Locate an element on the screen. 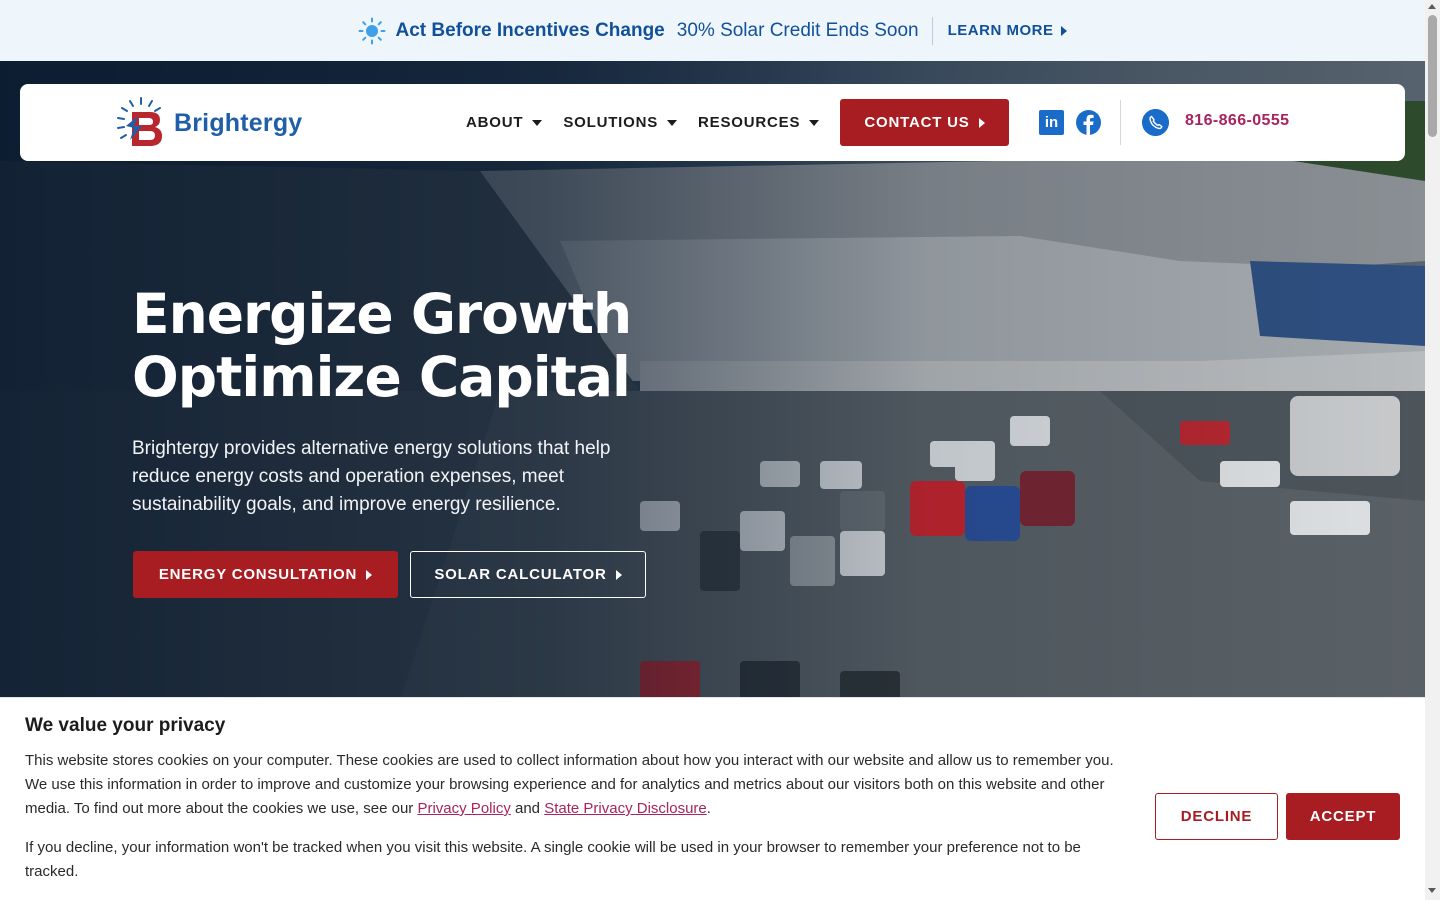  linkedin-icon: in is located at coordinates (1051, 122).